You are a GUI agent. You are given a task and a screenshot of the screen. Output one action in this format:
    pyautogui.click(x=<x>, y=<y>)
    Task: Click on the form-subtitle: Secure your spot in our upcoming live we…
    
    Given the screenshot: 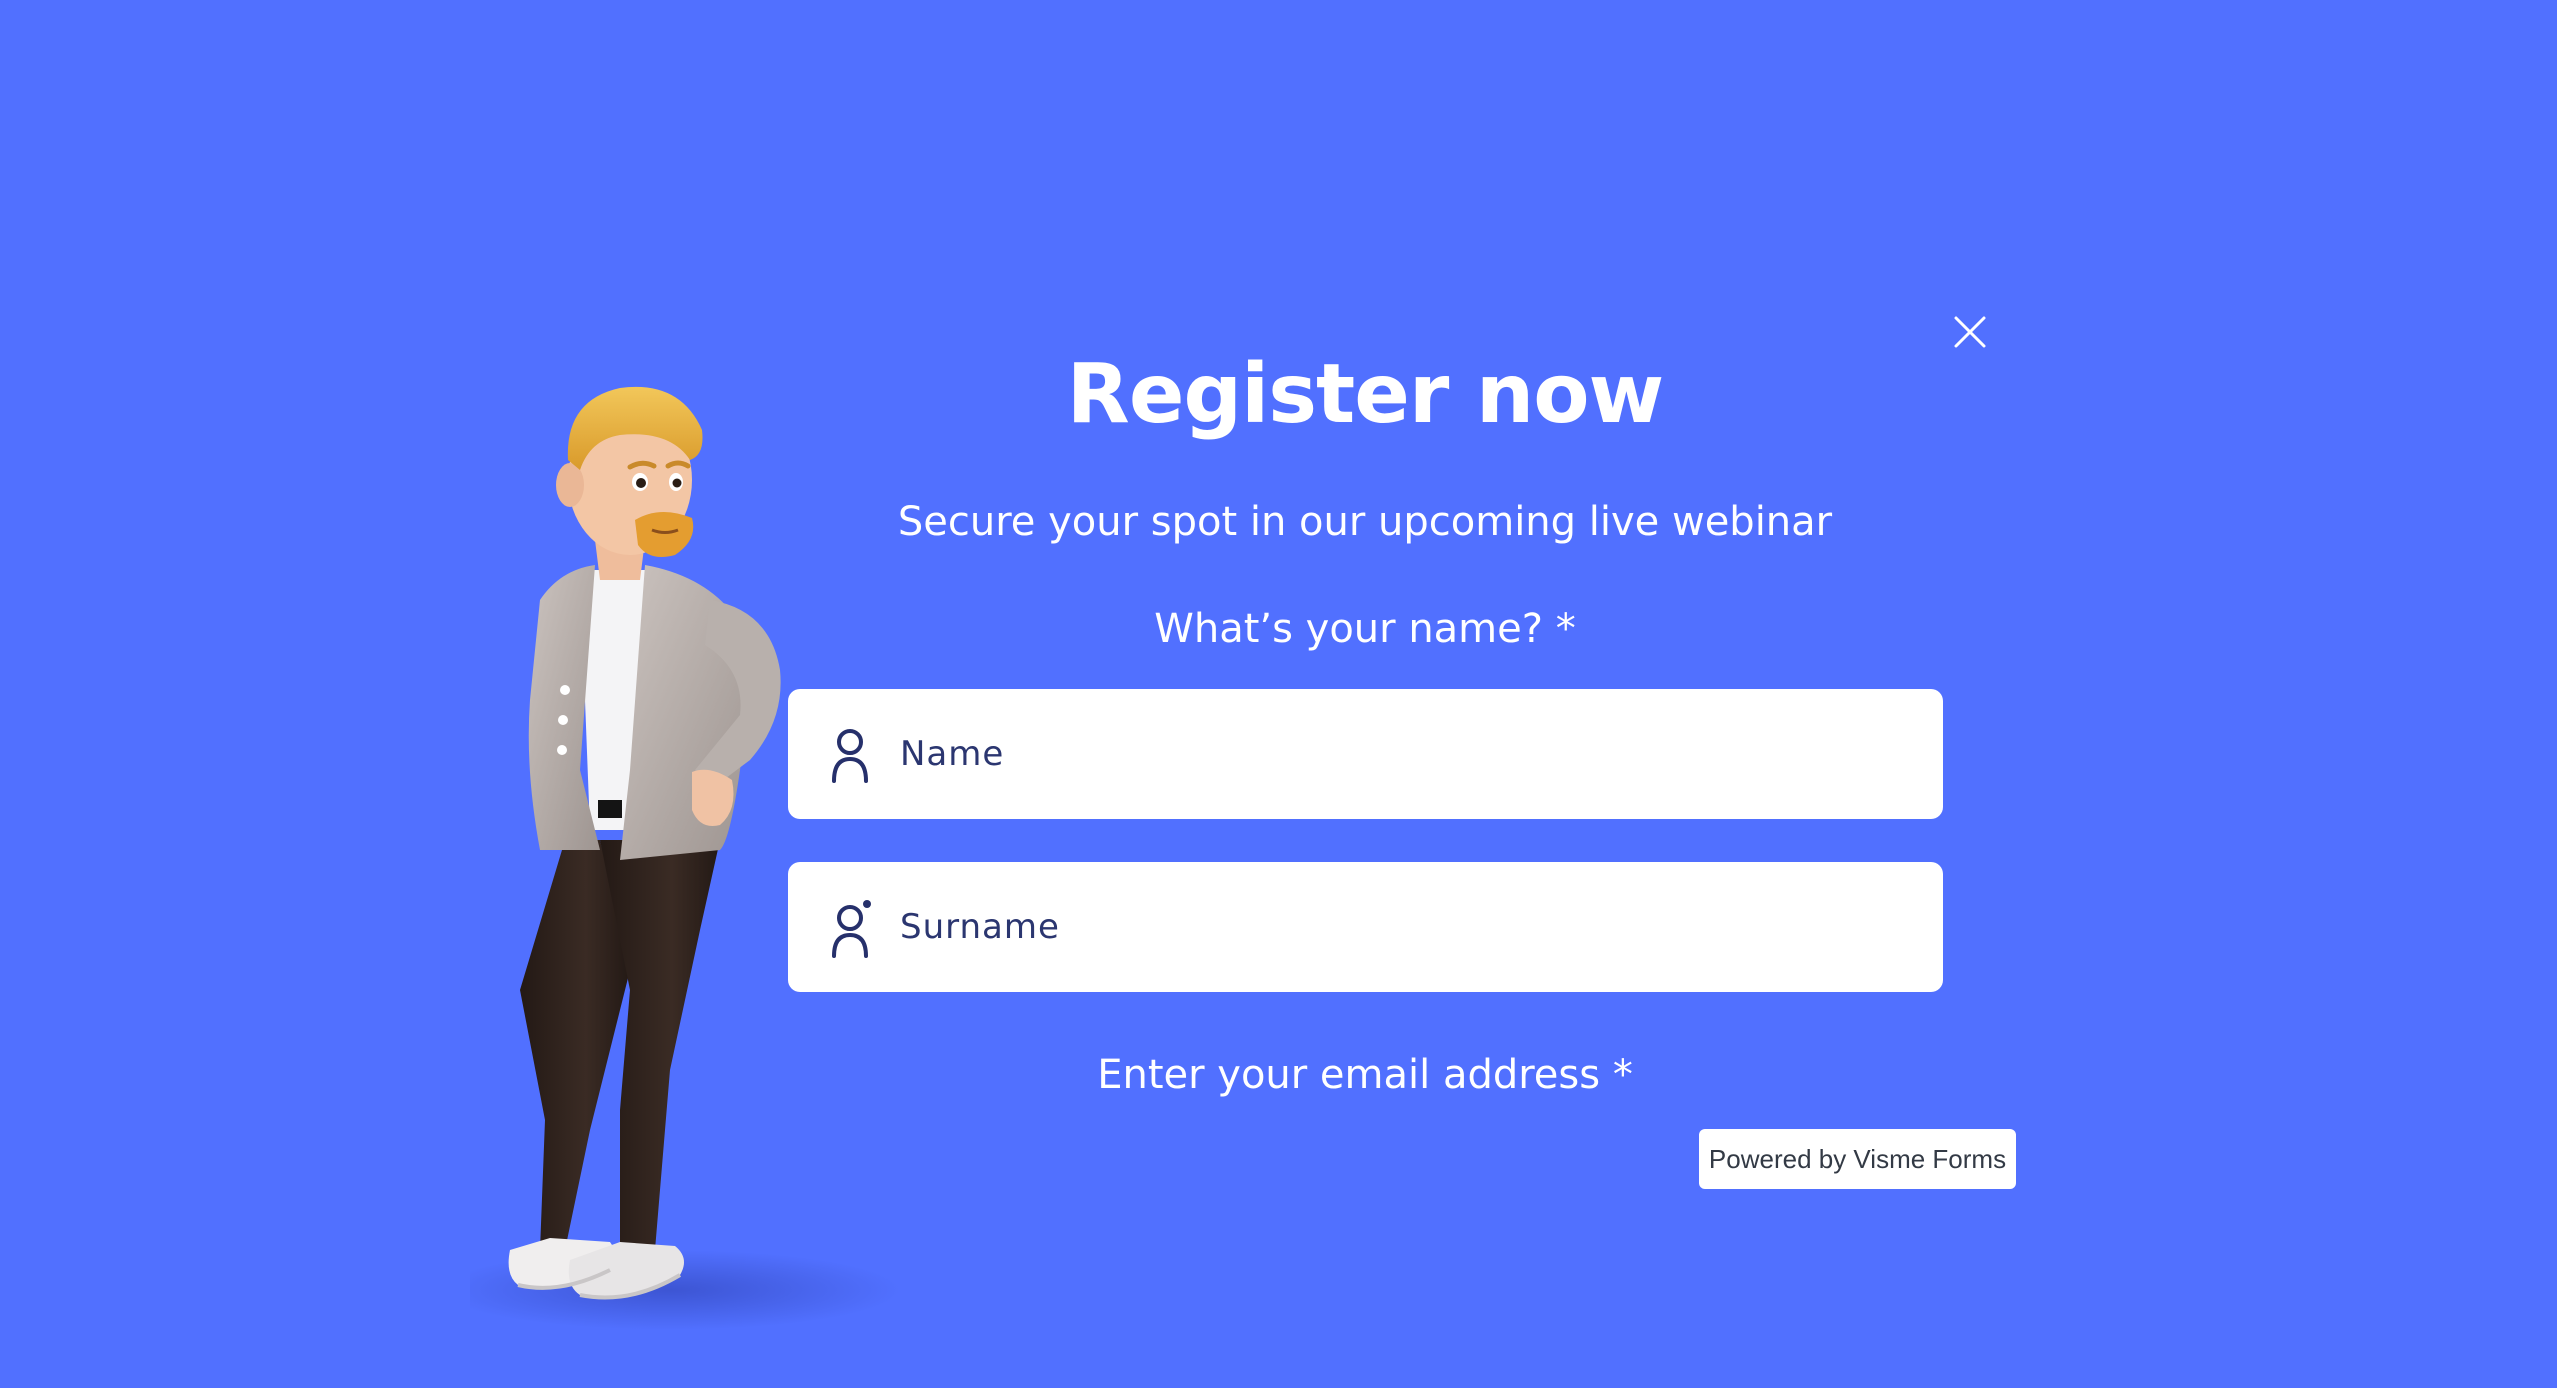 What is the action you would take?
    pyautogui.click(x=1365, y=522)
    